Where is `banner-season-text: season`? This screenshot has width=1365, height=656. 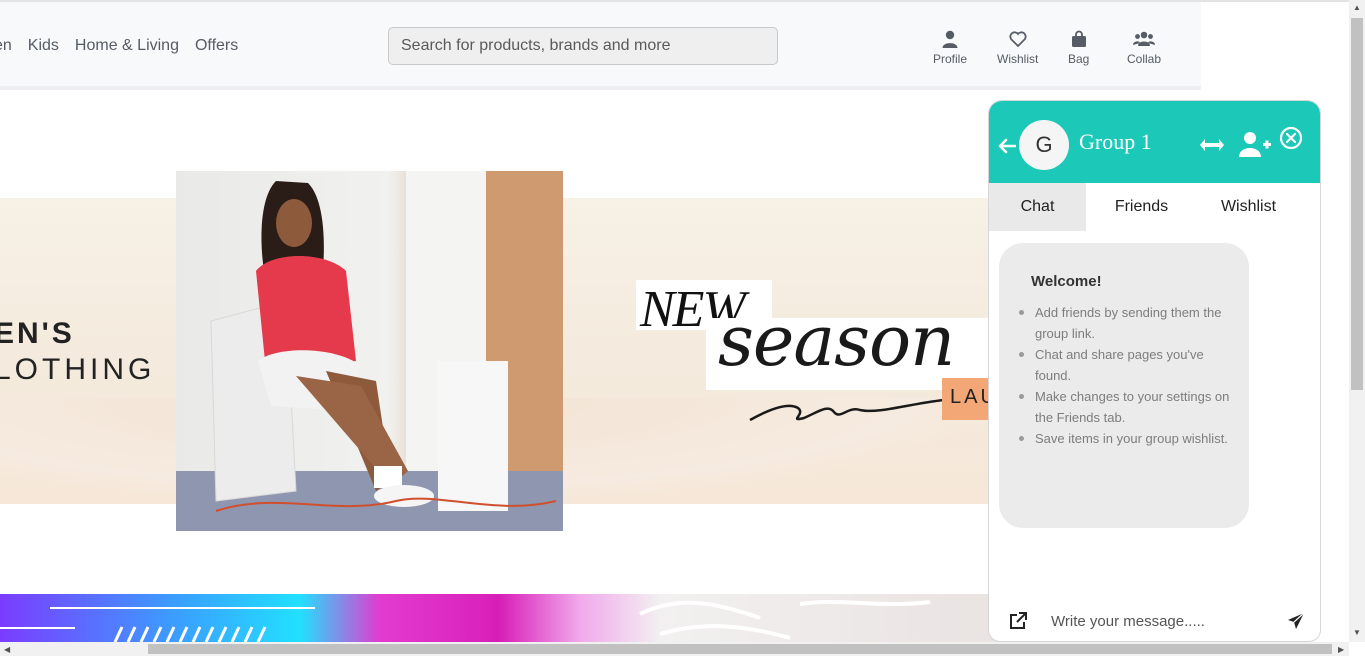
banner-season-text: season is located at coordinates (836, 341).